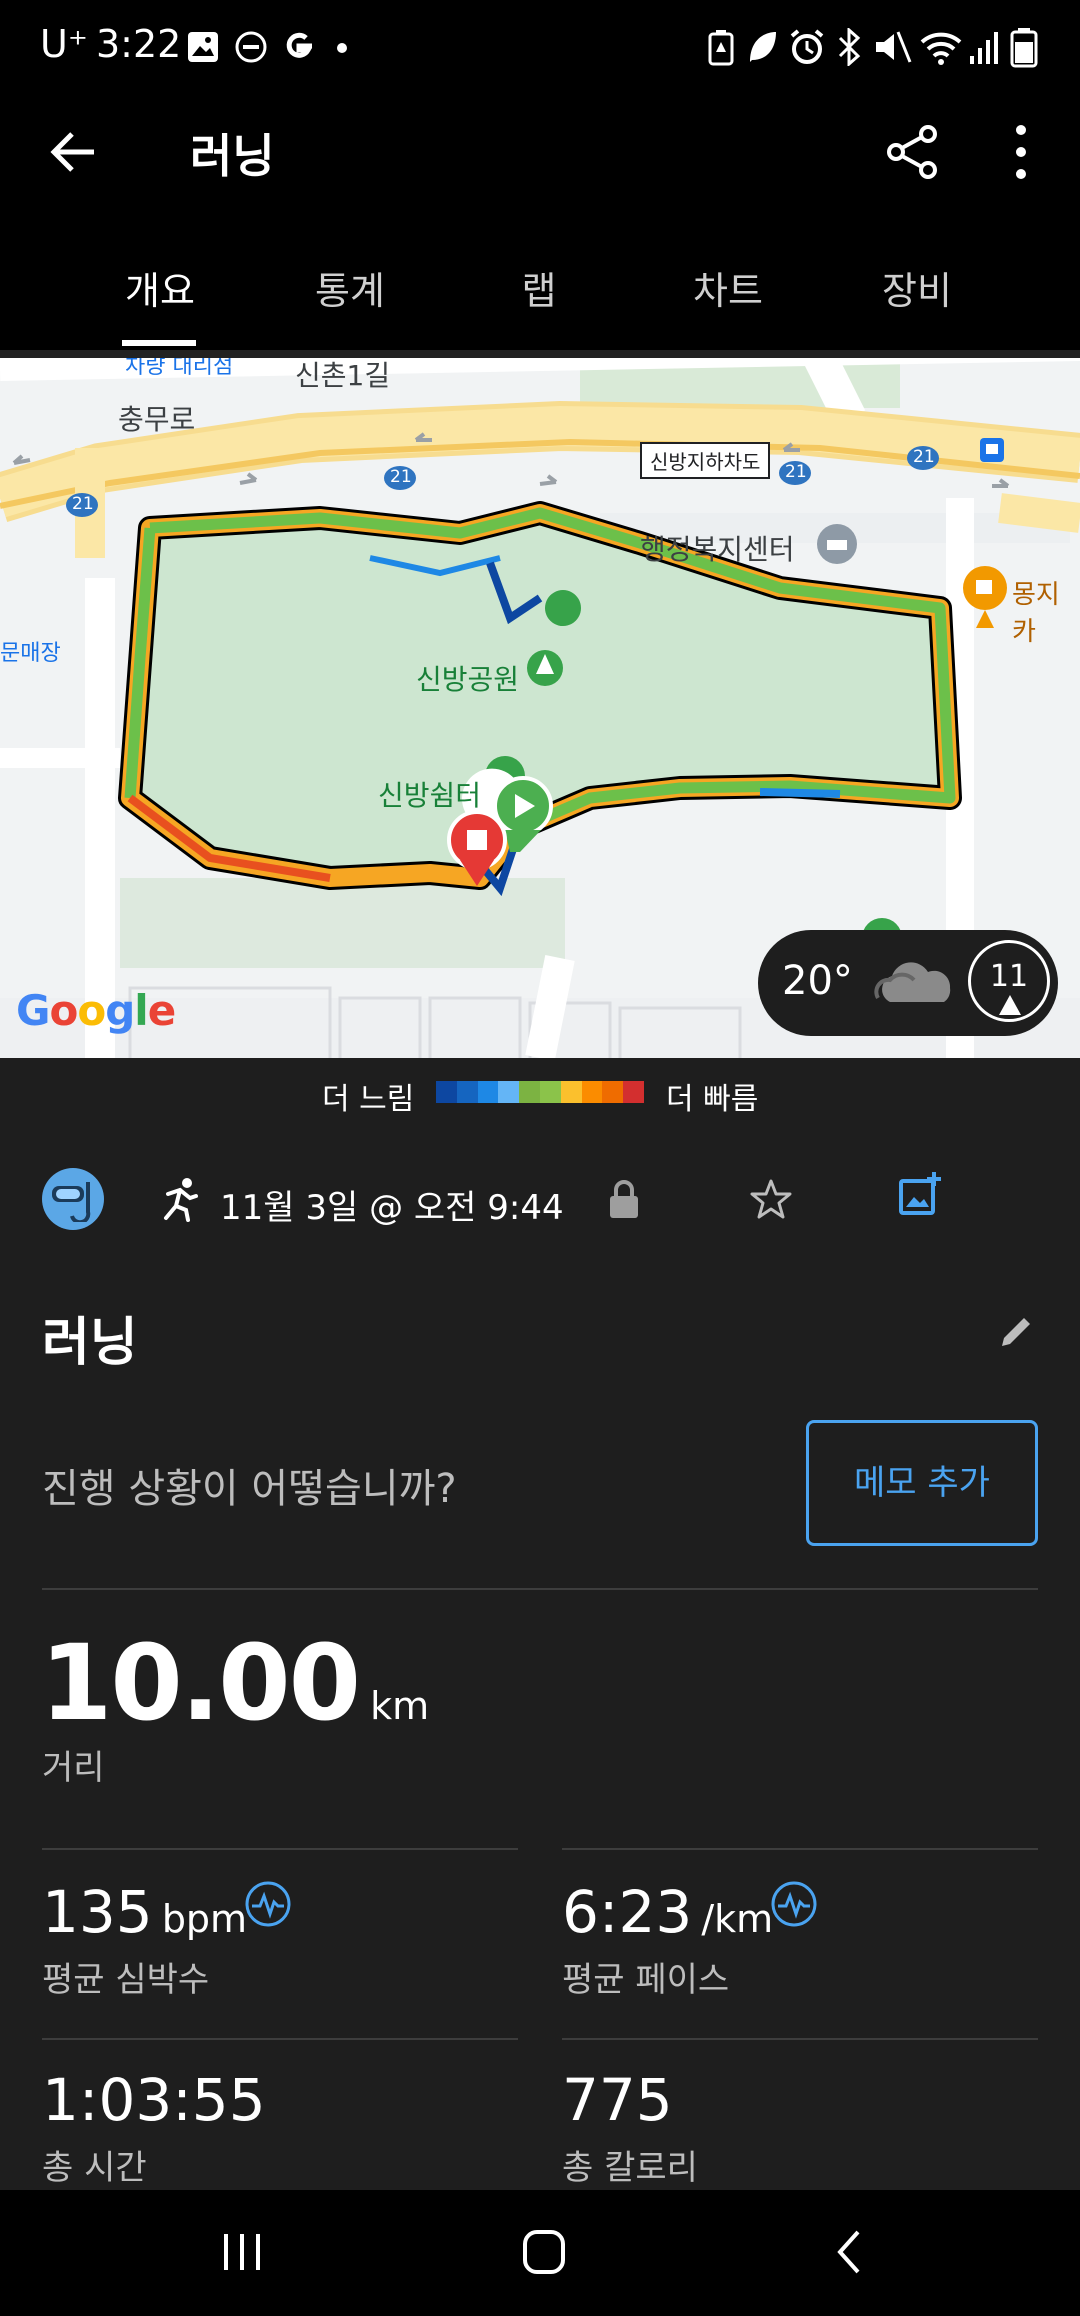  I want to click on google-icon, so click(299, 45).